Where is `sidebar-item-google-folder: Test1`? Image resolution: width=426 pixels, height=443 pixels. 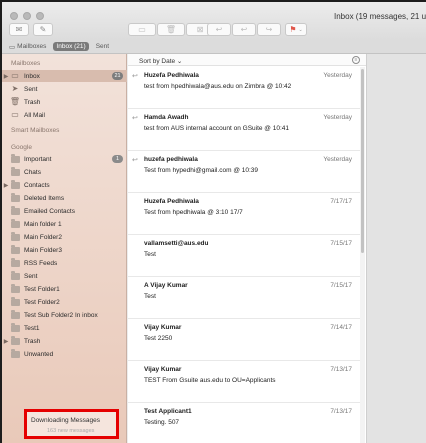
sidebar-item-google-folder: Test1 is located at coordinates (64, 328).